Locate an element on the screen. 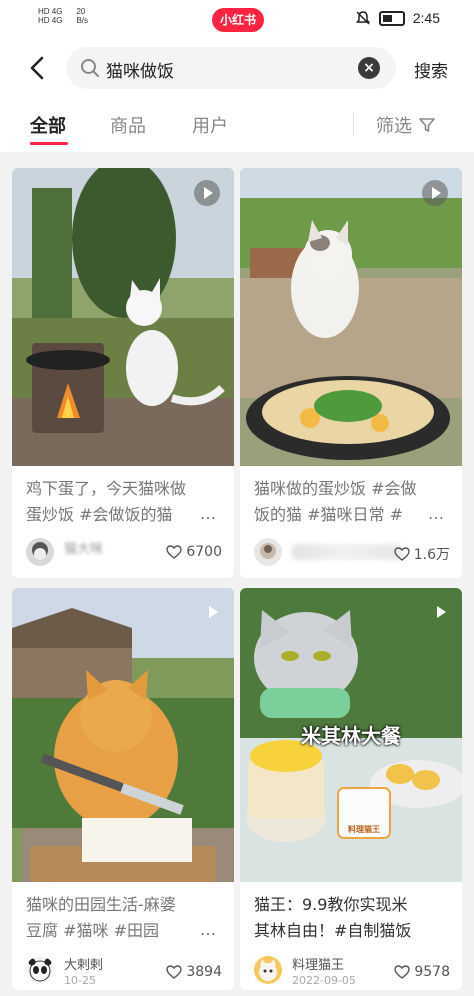 The width and height of the screenshot is (474, 996). search-header: 猫咪做饭 × 搜索 is located at coordinates (237, 69).